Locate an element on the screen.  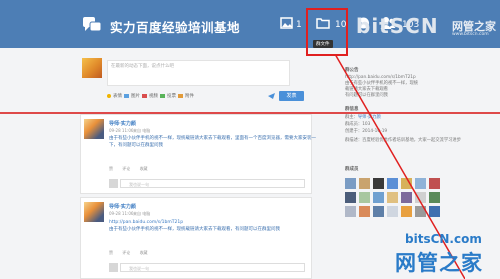
publish-button: 发表 is located at coordinates (291, 96).